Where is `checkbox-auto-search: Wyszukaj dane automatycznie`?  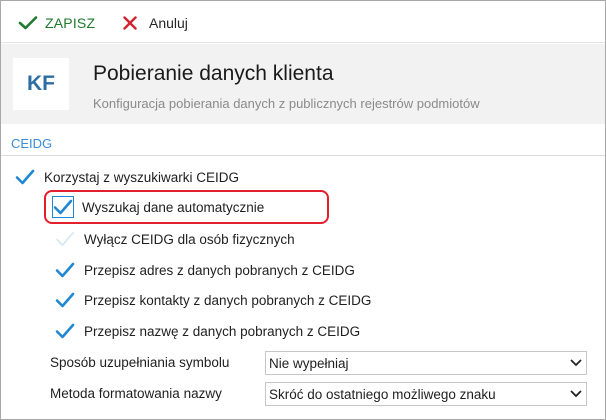 checkbox-auto-search: Wyszukaj dane automatycznie is located at coordinates (158, 207).